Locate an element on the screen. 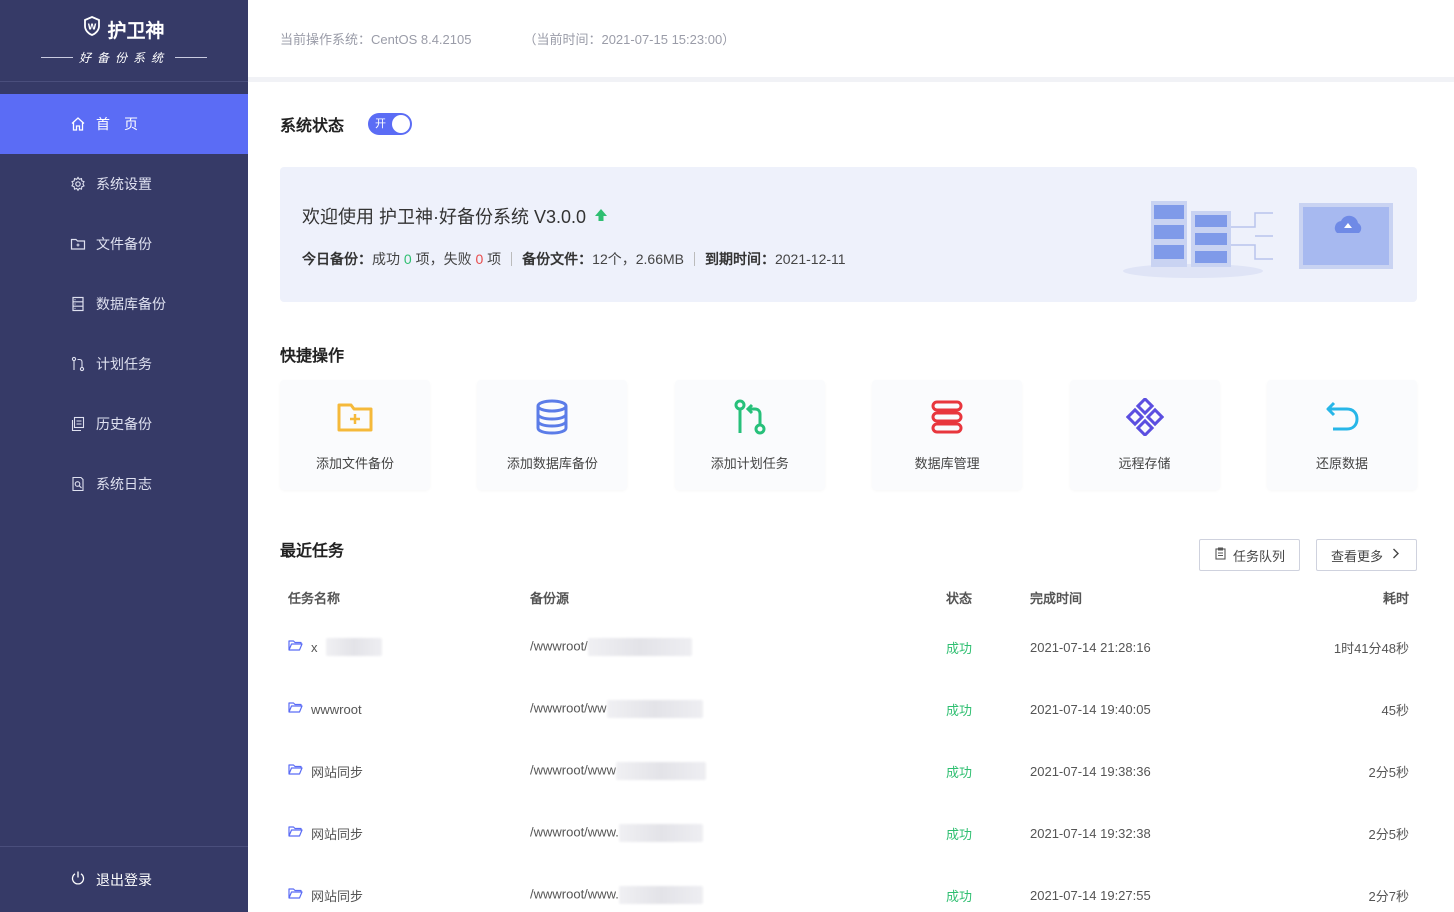  success-unit: 项，失败 is located at coordinates (443, 259).